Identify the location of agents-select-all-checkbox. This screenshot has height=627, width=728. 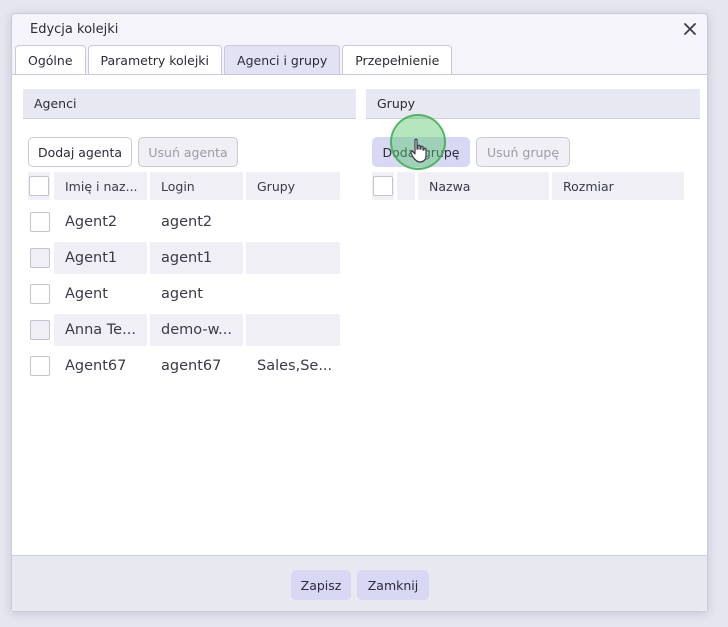
(39, 186).